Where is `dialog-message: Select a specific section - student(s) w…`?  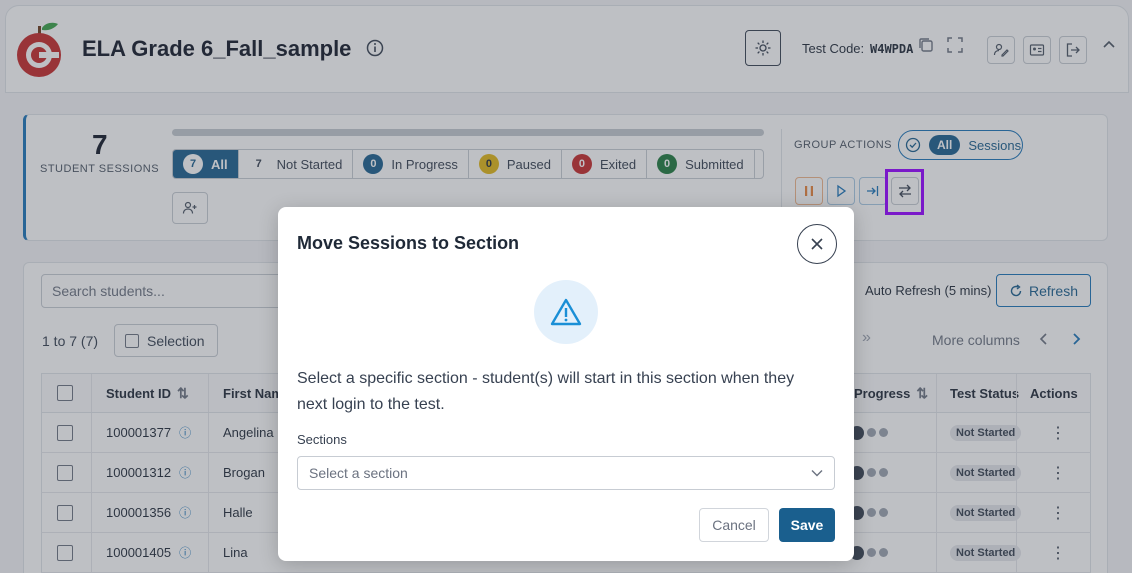
dialog-message: Select a specific section - student(s) w… is located at coordinates (546, 391).